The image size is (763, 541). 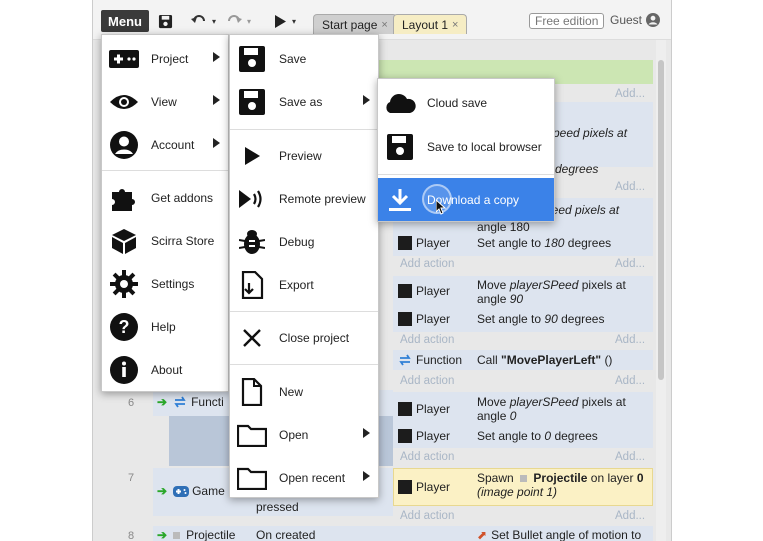 I want to click on menu-item-new: New, so click(x=304, y=391).